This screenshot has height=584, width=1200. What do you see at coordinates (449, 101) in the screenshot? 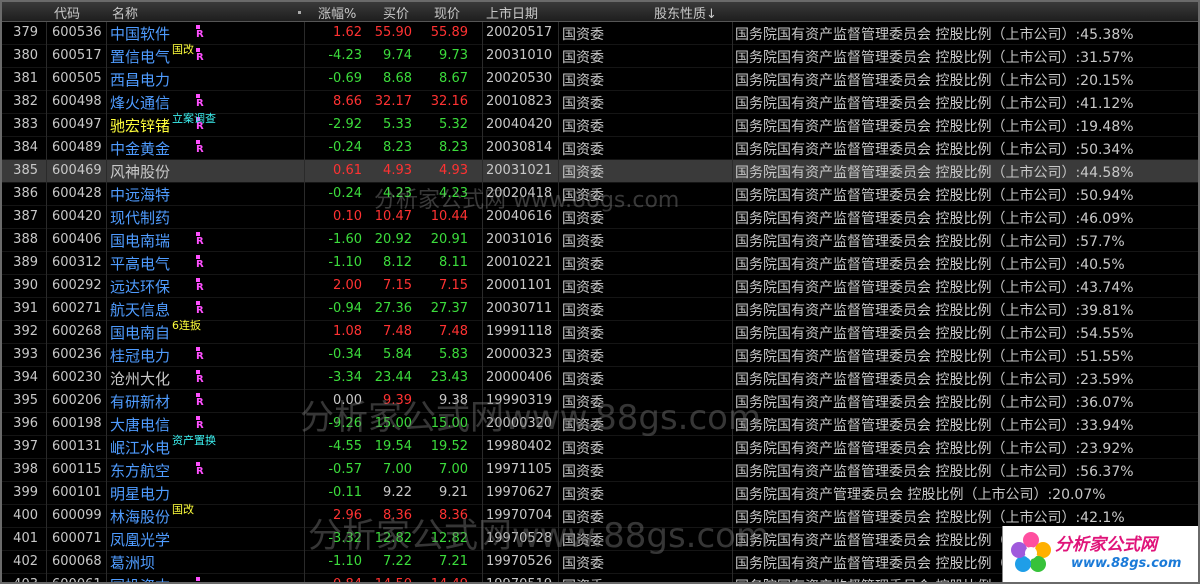
I see `current-price: 32.16` at bounding box center [449, 101].